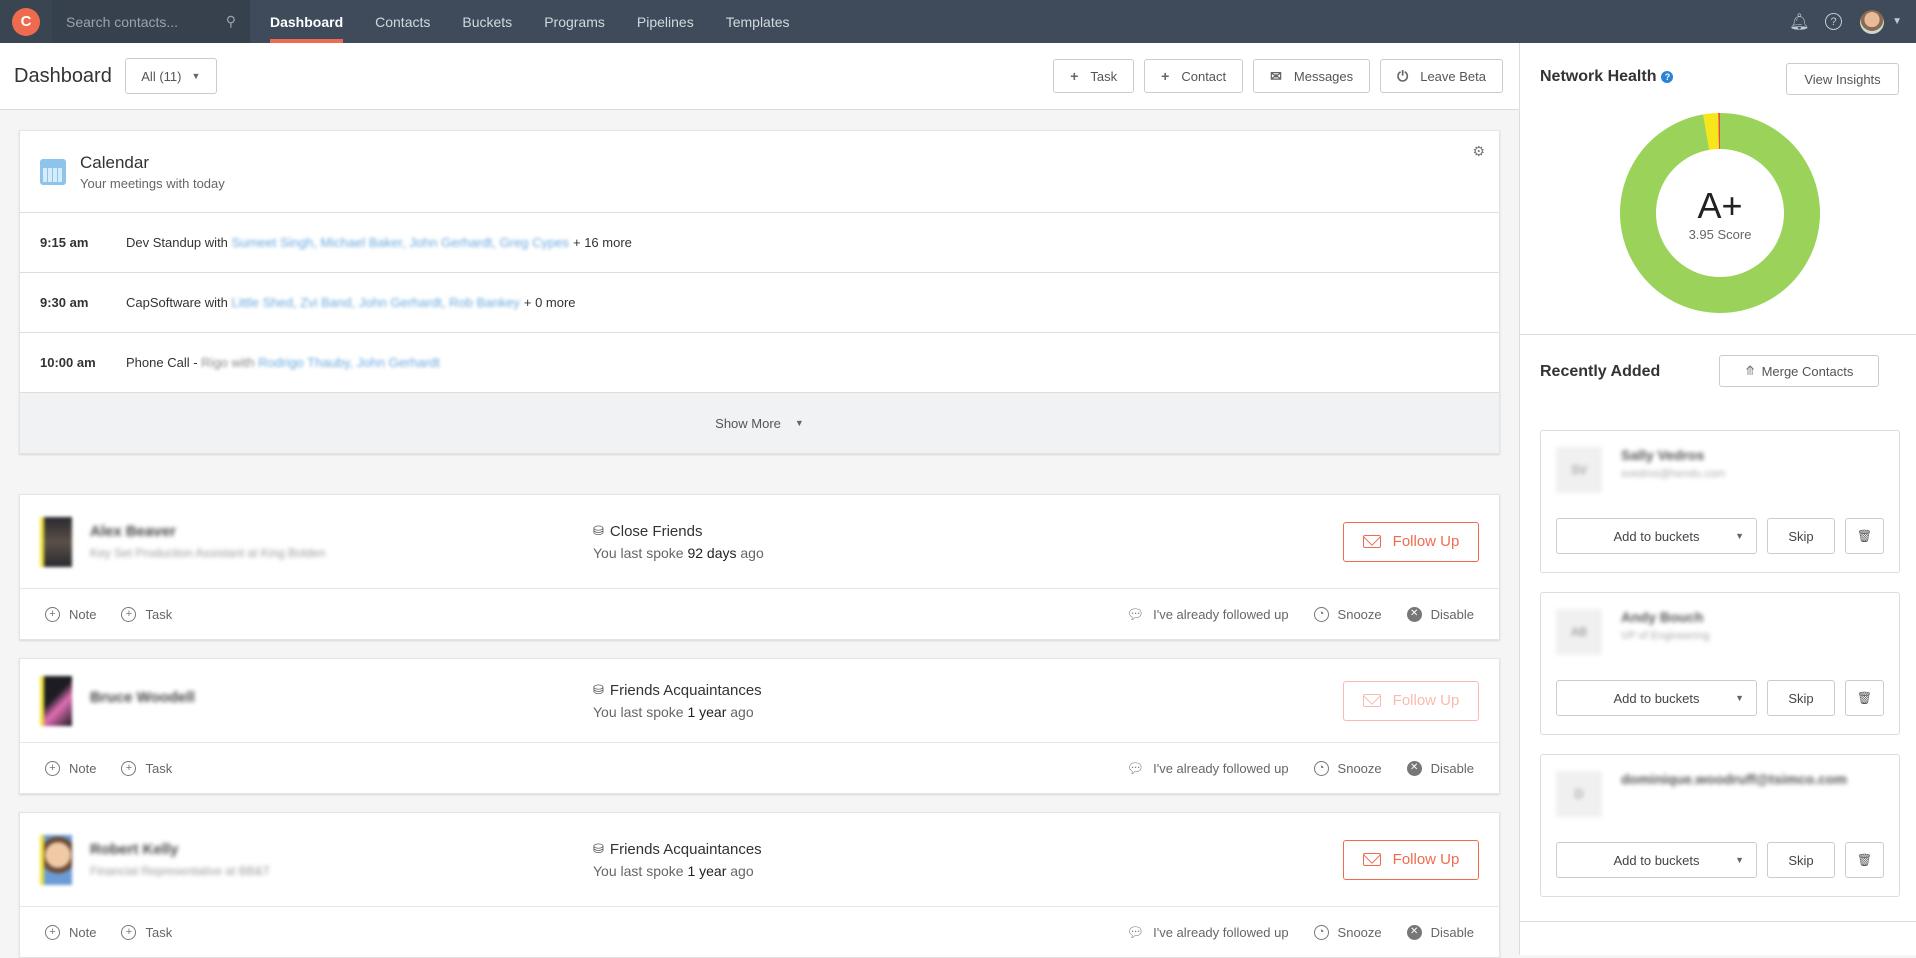  What do you see at coordinates (602, 242) in the screenshot?
I see `meeting-more: + 16 more` at bounding box center [602, 242].